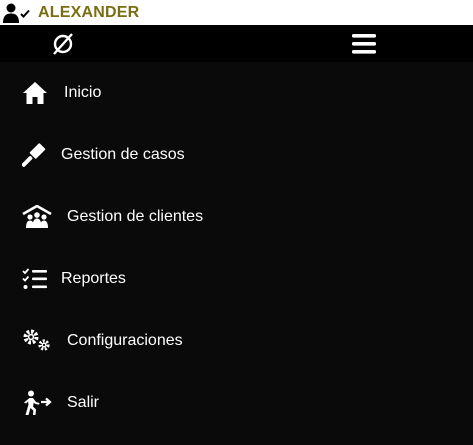 The image size is (473, 445). I want to click on gears-icon, so click(37, 341).